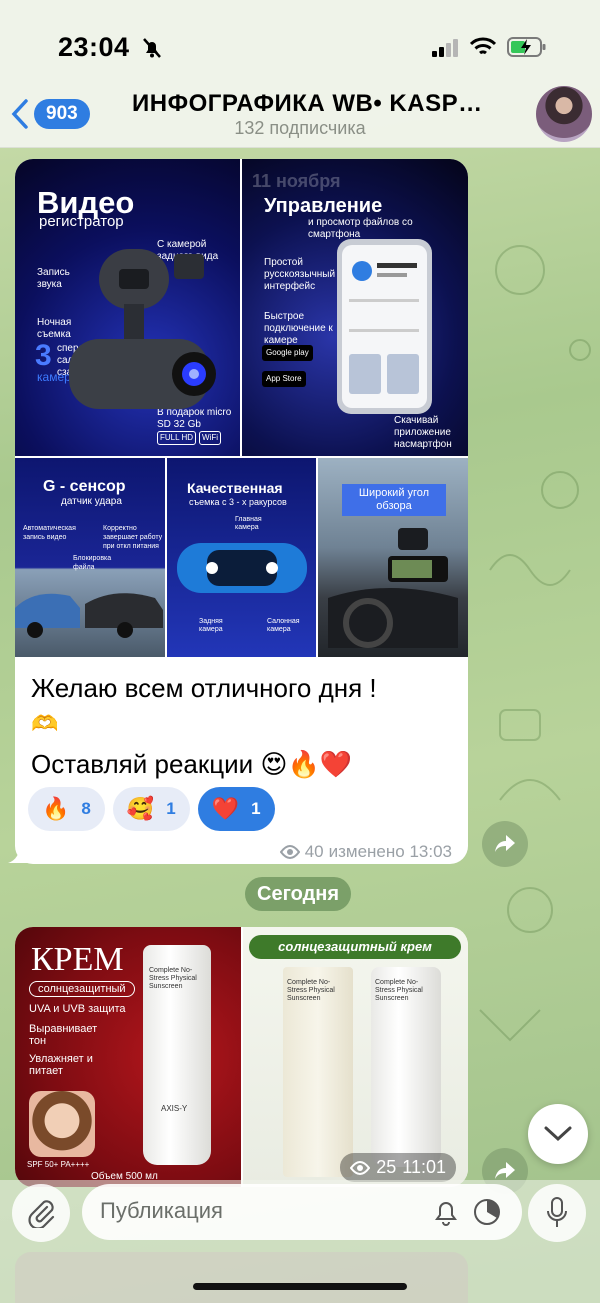  I want to click on image-title: Управление, so click(323, 206).